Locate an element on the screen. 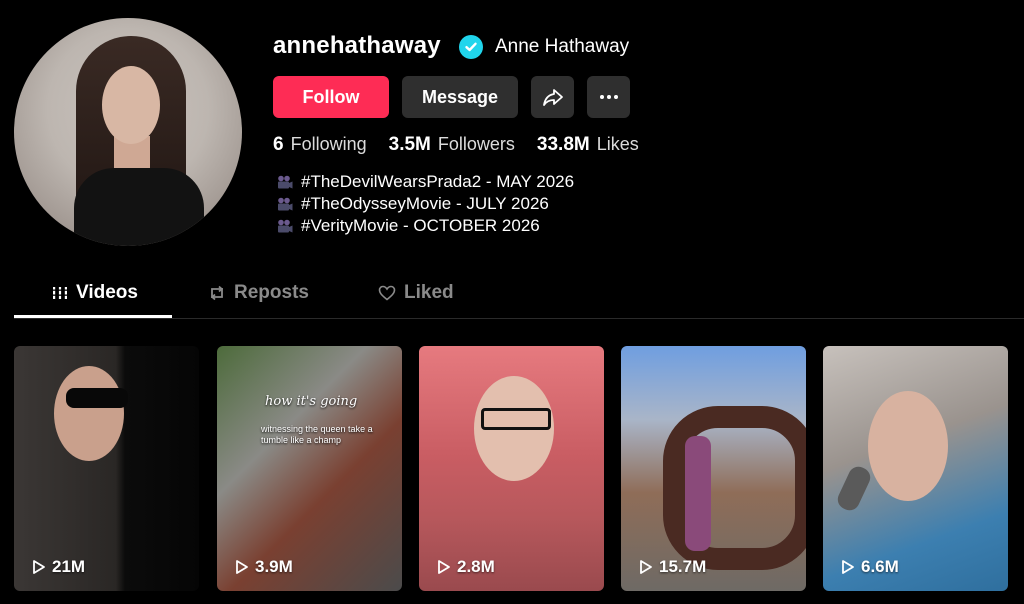  sunglasses-shape is located at coordinates (97, 398).